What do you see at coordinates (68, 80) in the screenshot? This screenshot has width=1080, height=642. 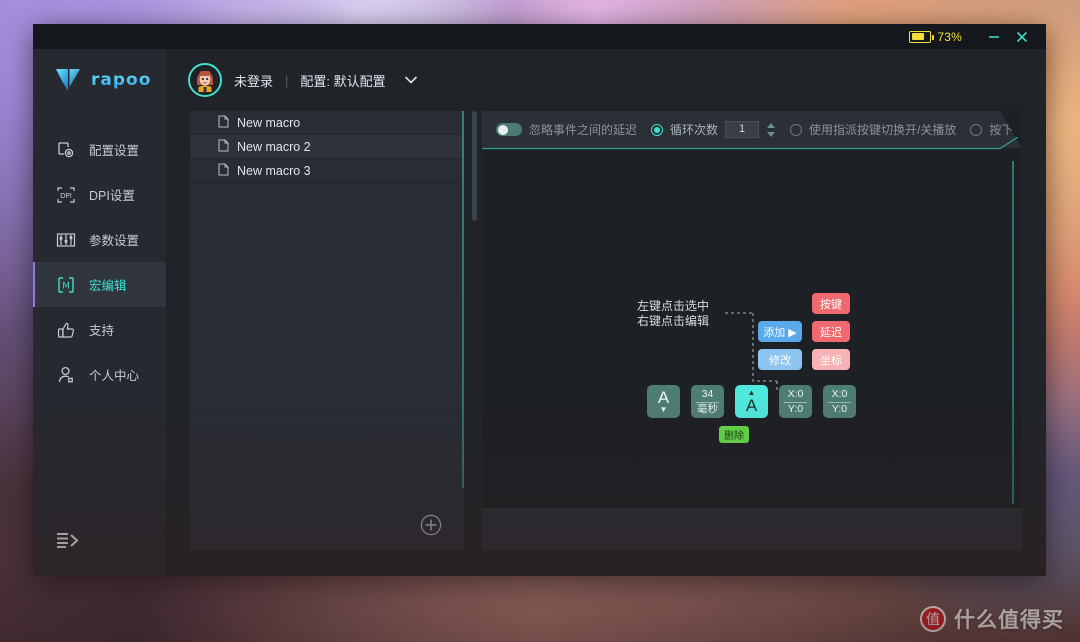 I see `rapoo-v-icon` at bounding box center [68, 80].